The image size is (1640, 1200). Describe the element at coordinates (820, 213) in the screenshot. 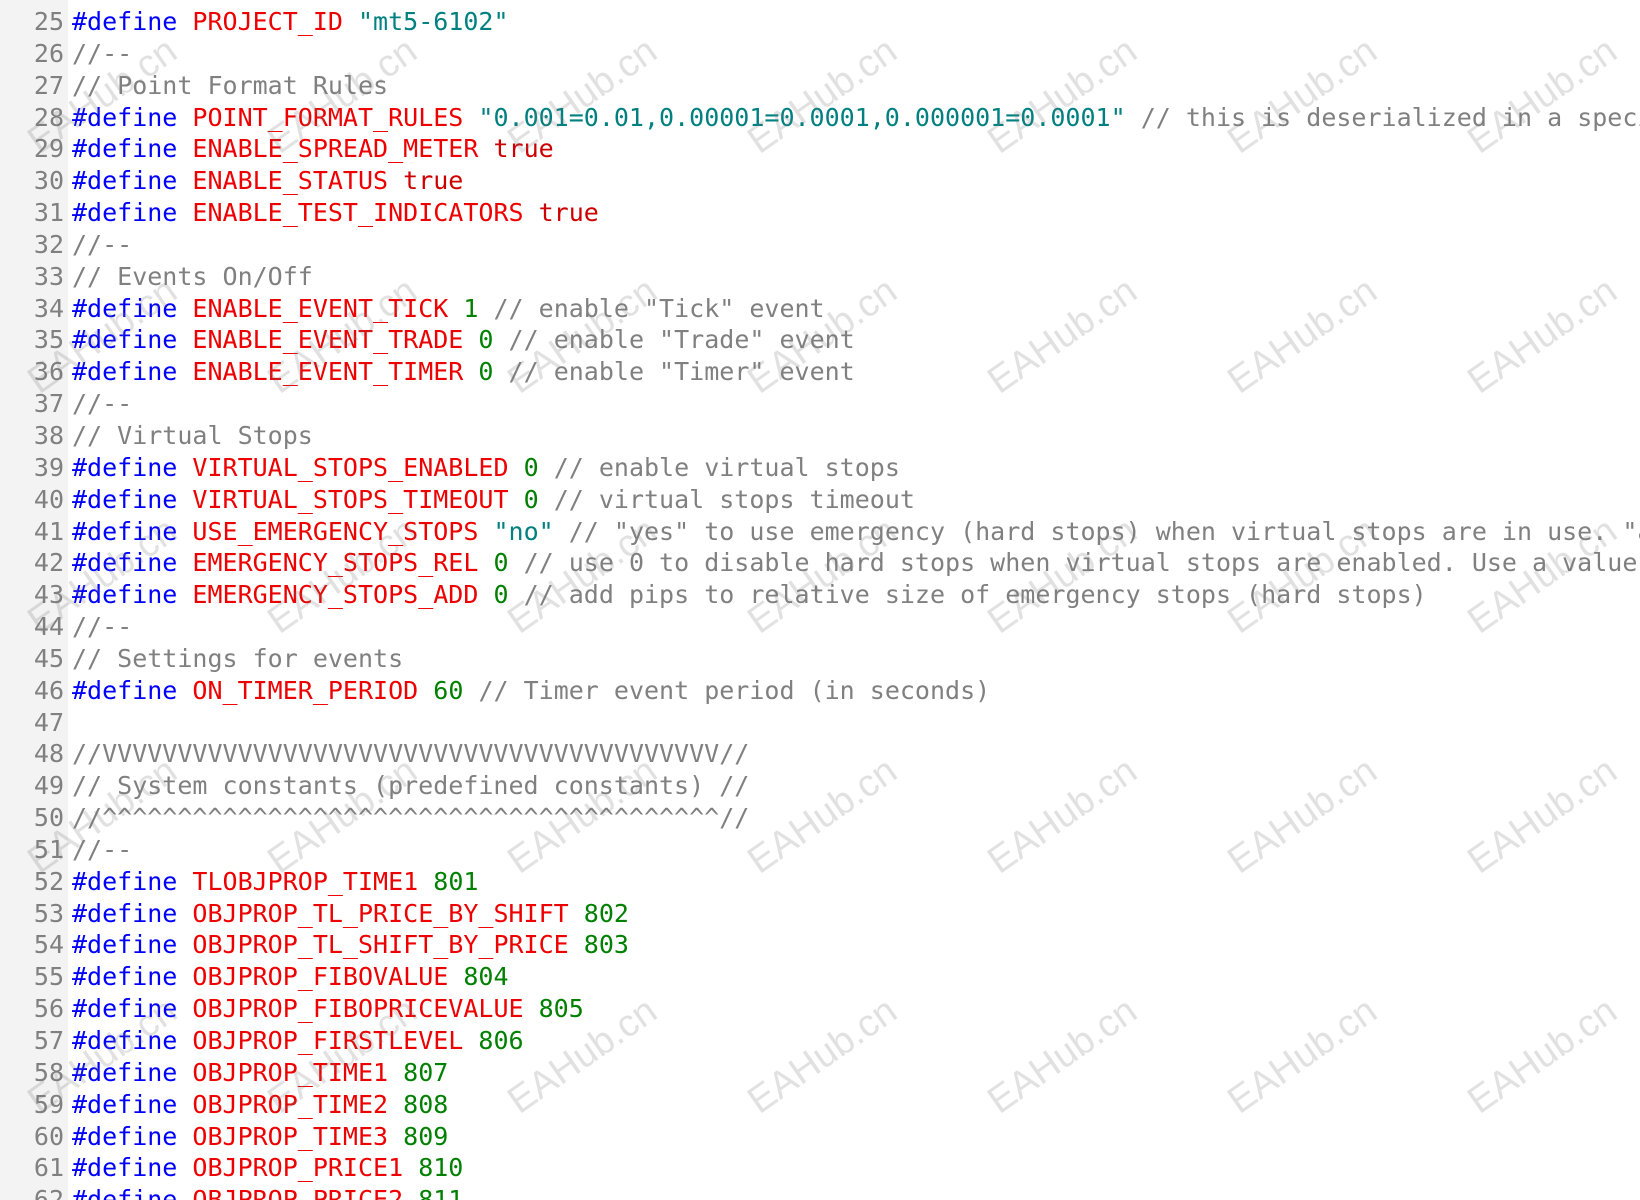

I see `code-line: 31 #define ENABLE_TEST_INDICATORS true` at that location.